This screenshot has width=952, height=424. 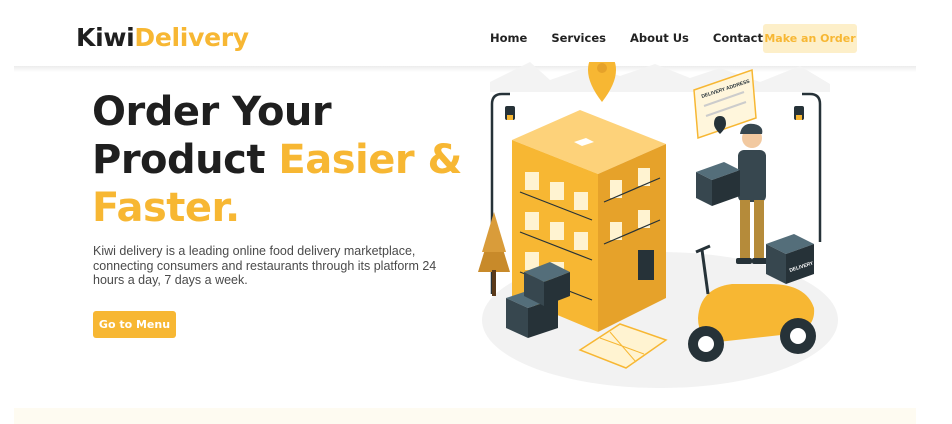 I want to click on hero-title-highlight1: Easier &, so click(x=370, y=160).